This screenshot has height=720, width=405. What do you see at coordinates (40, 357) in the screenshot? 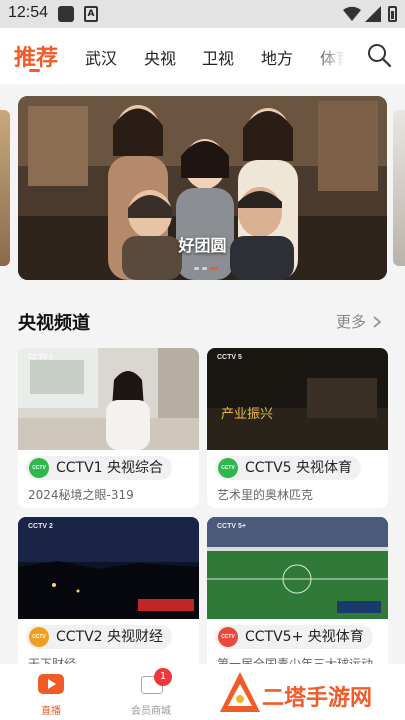
I see `cctv-watermark: CCTV 1` at bounding box center [40, 357].